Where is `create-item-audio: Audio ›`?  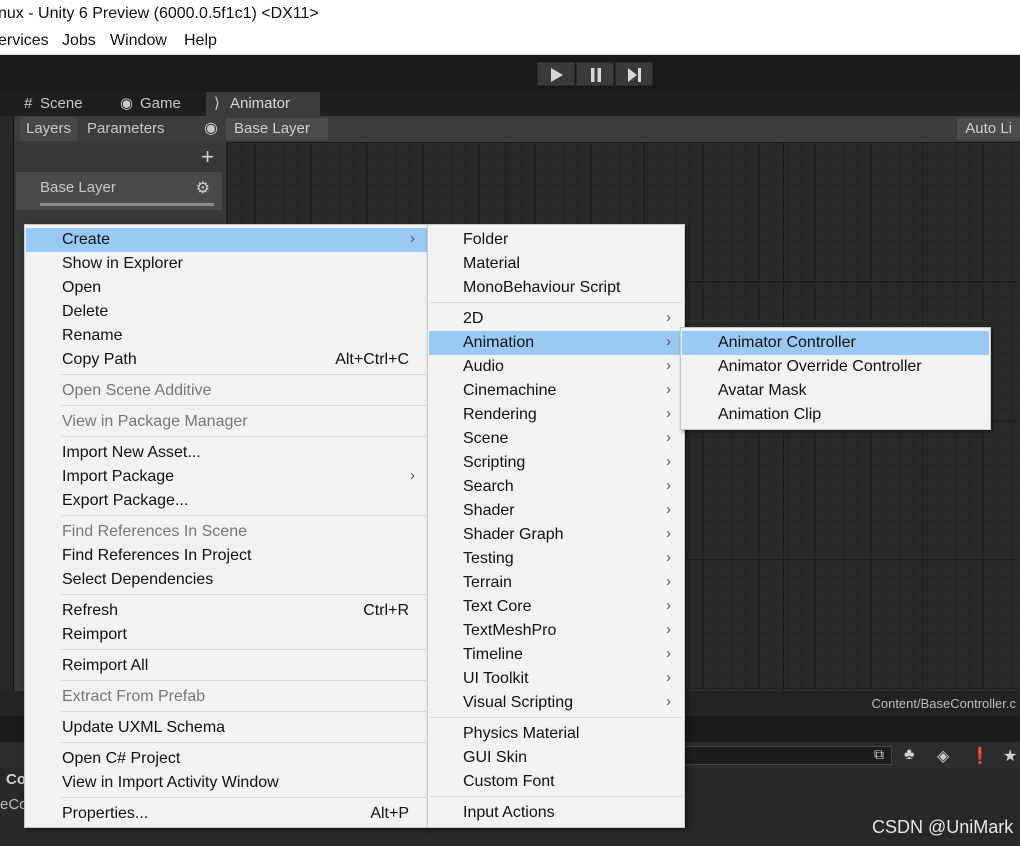 create-item-audio: Audio › is located at coordinates (556, 367).